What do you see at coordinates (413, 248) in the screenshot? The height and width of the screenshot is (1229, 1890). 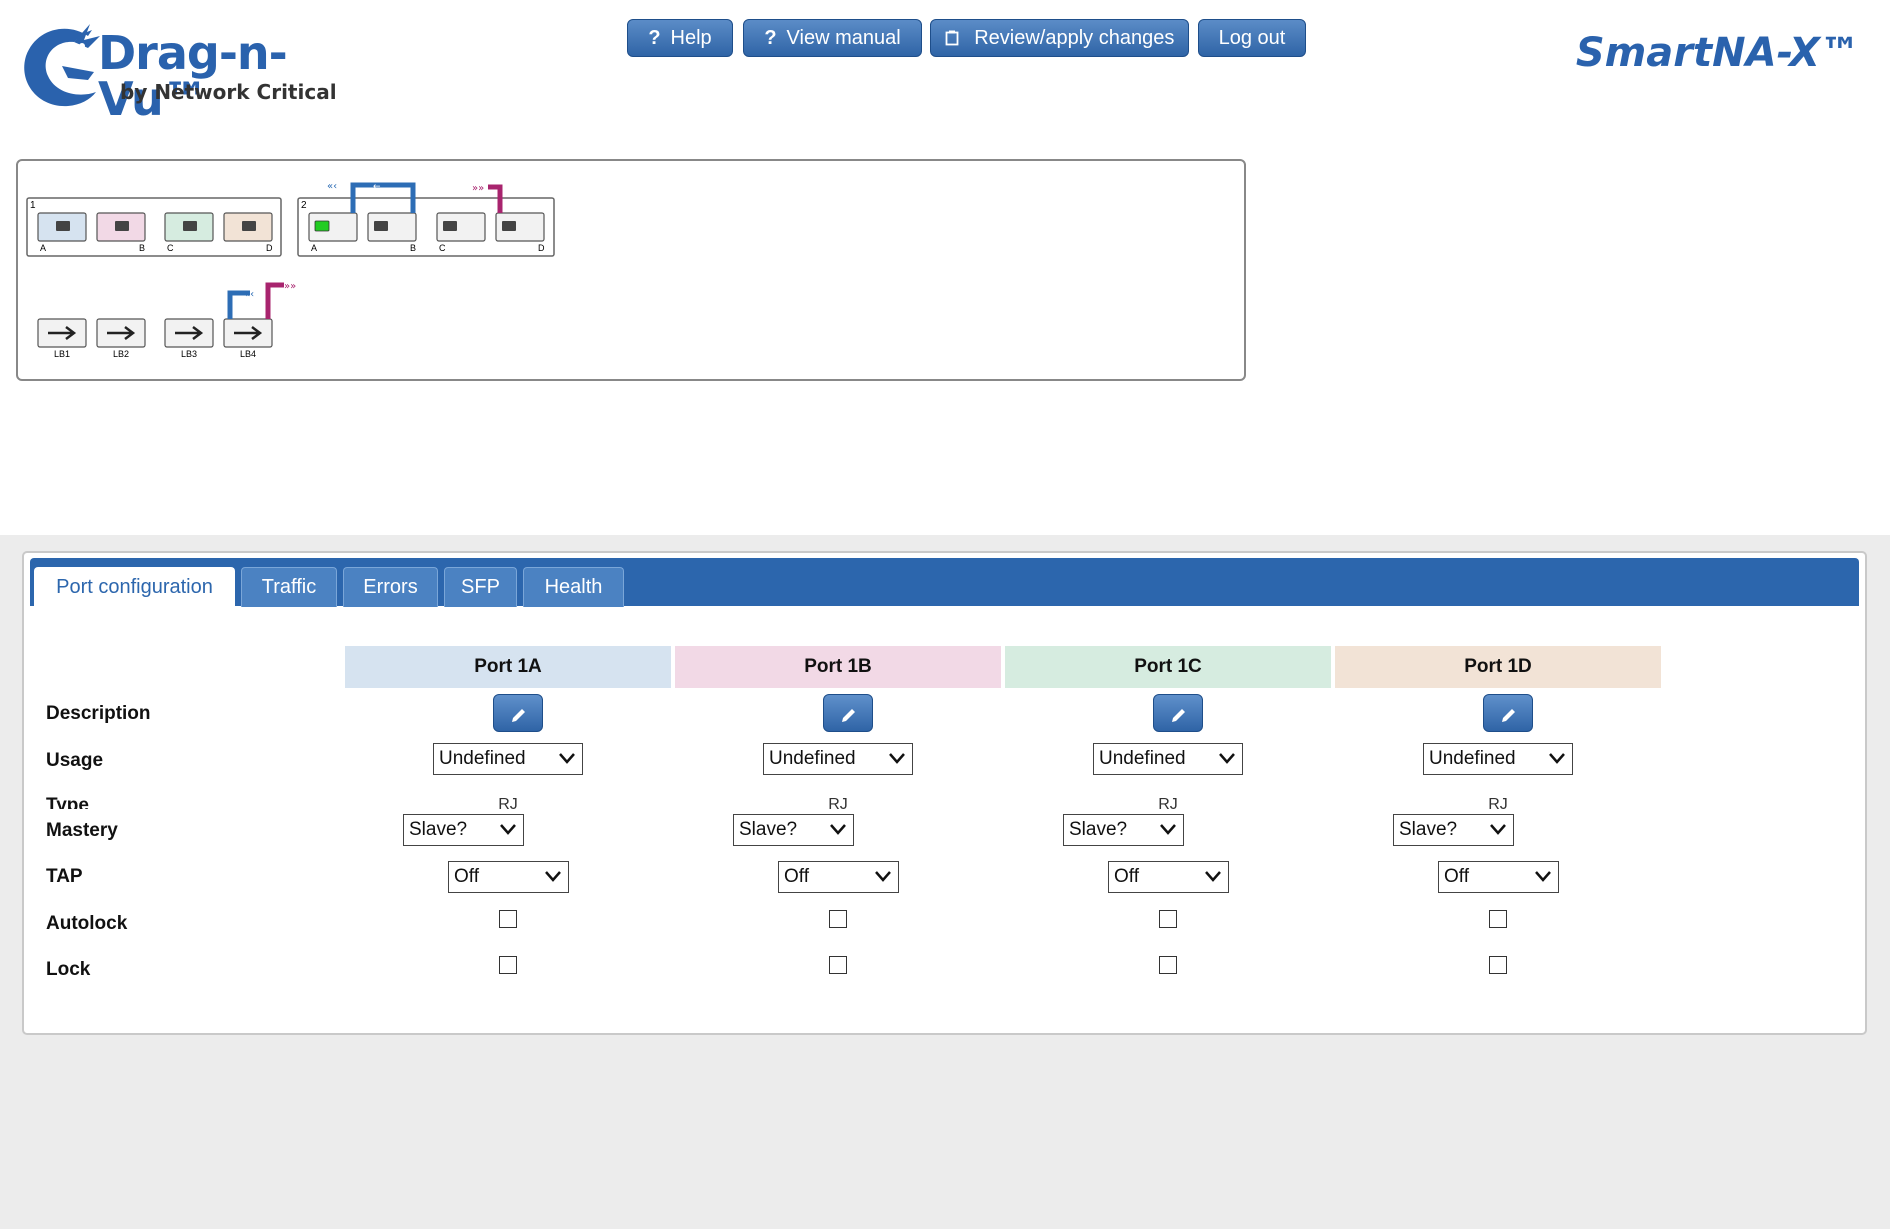 I see `svg-text: B` at bounding box center [413, 248].